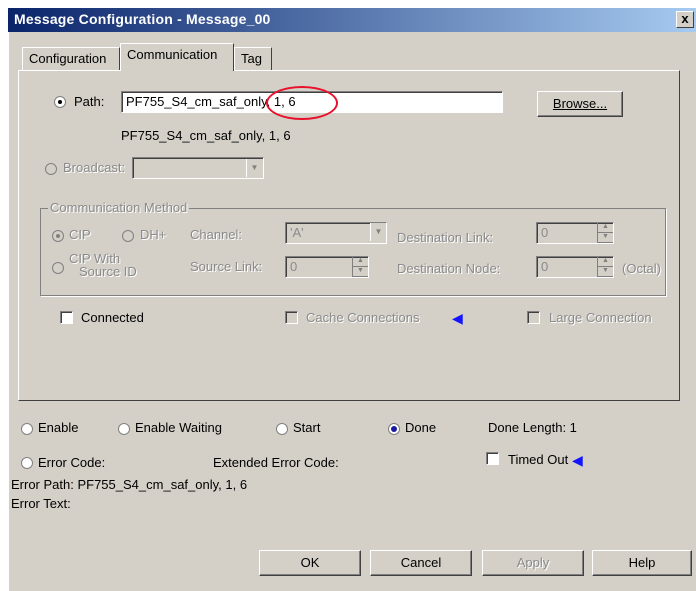 The image size is (696, 591). What do you see at coordinates (142, 19) in the screenshot?
I see `window-title: Message Configuration - Message_00` at bounding box center [142, 19].